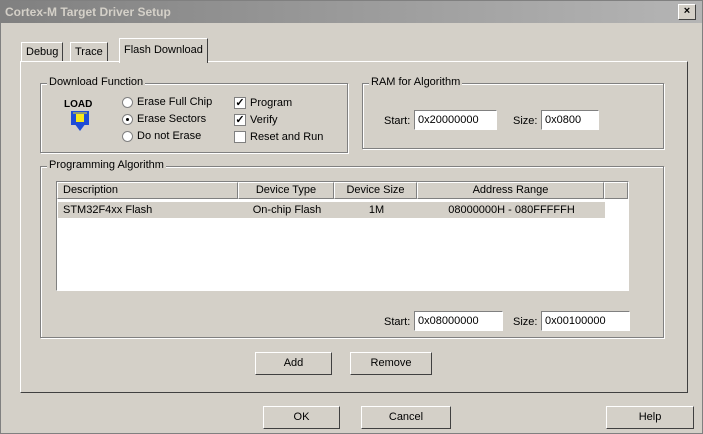  What do you see at coordinates (271, 103) in the screenshot?
I see `checkbox-label: Program` at bounding box center [271, 103].